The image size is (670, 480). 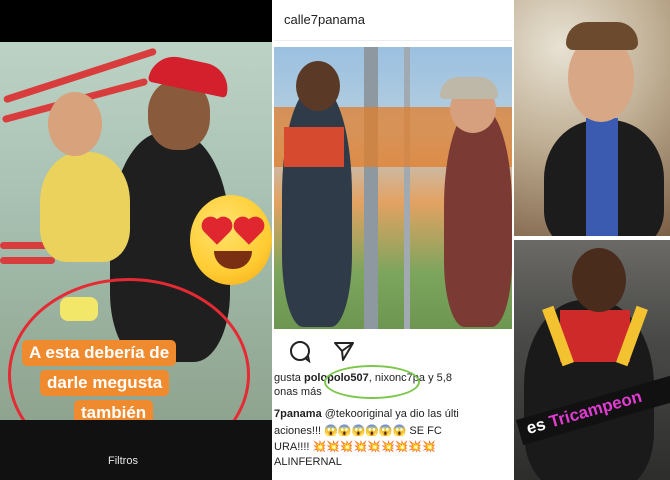 I want to click on portrait-photo, so click(x=592, y=118).